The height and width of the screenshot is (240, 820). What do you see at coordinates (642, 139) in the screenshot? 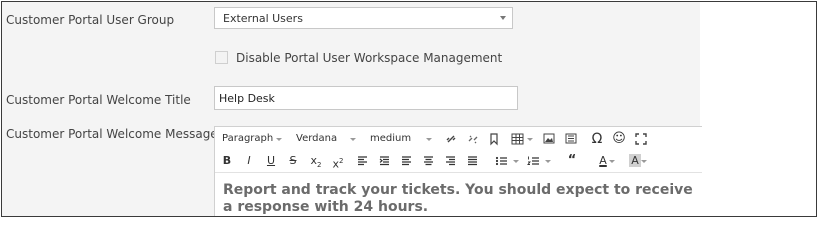
I see `fullscreen-icon` at bounding box center [642, 139].